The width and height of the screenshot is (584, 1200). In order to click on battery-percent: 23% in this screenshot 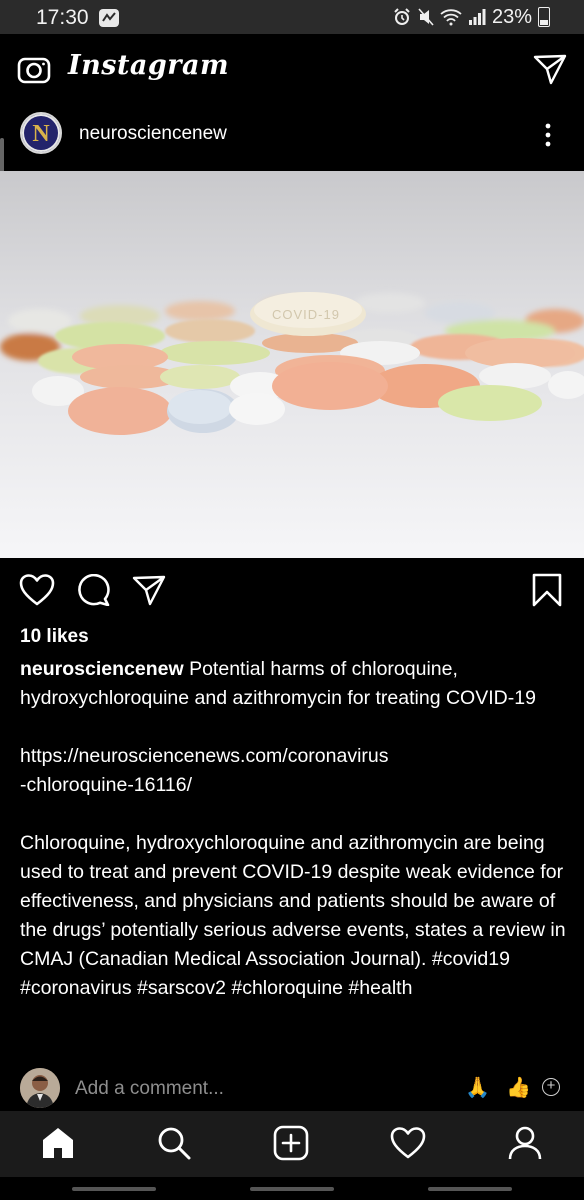, I will do `click(511, 16)`.